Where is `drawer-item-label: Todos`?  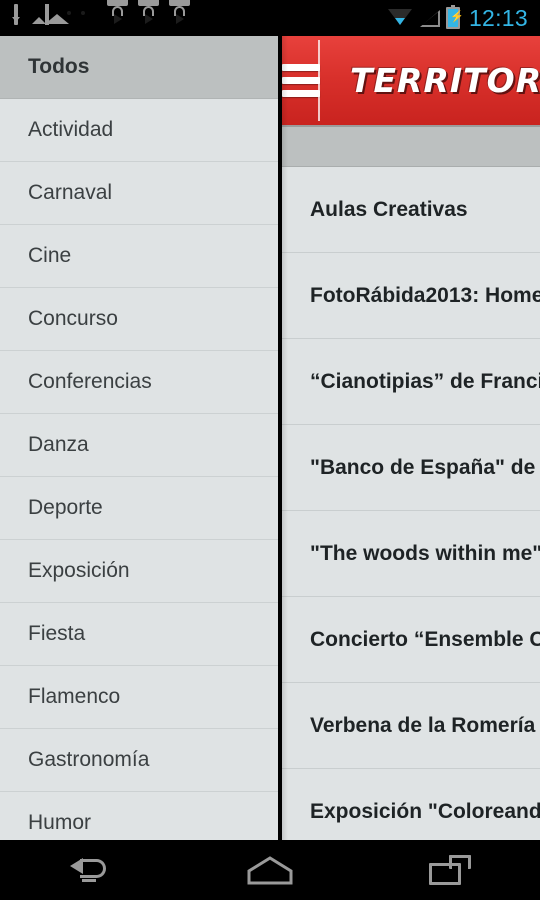
drawer-item-label: Todos is located at coordinates (59, 66).